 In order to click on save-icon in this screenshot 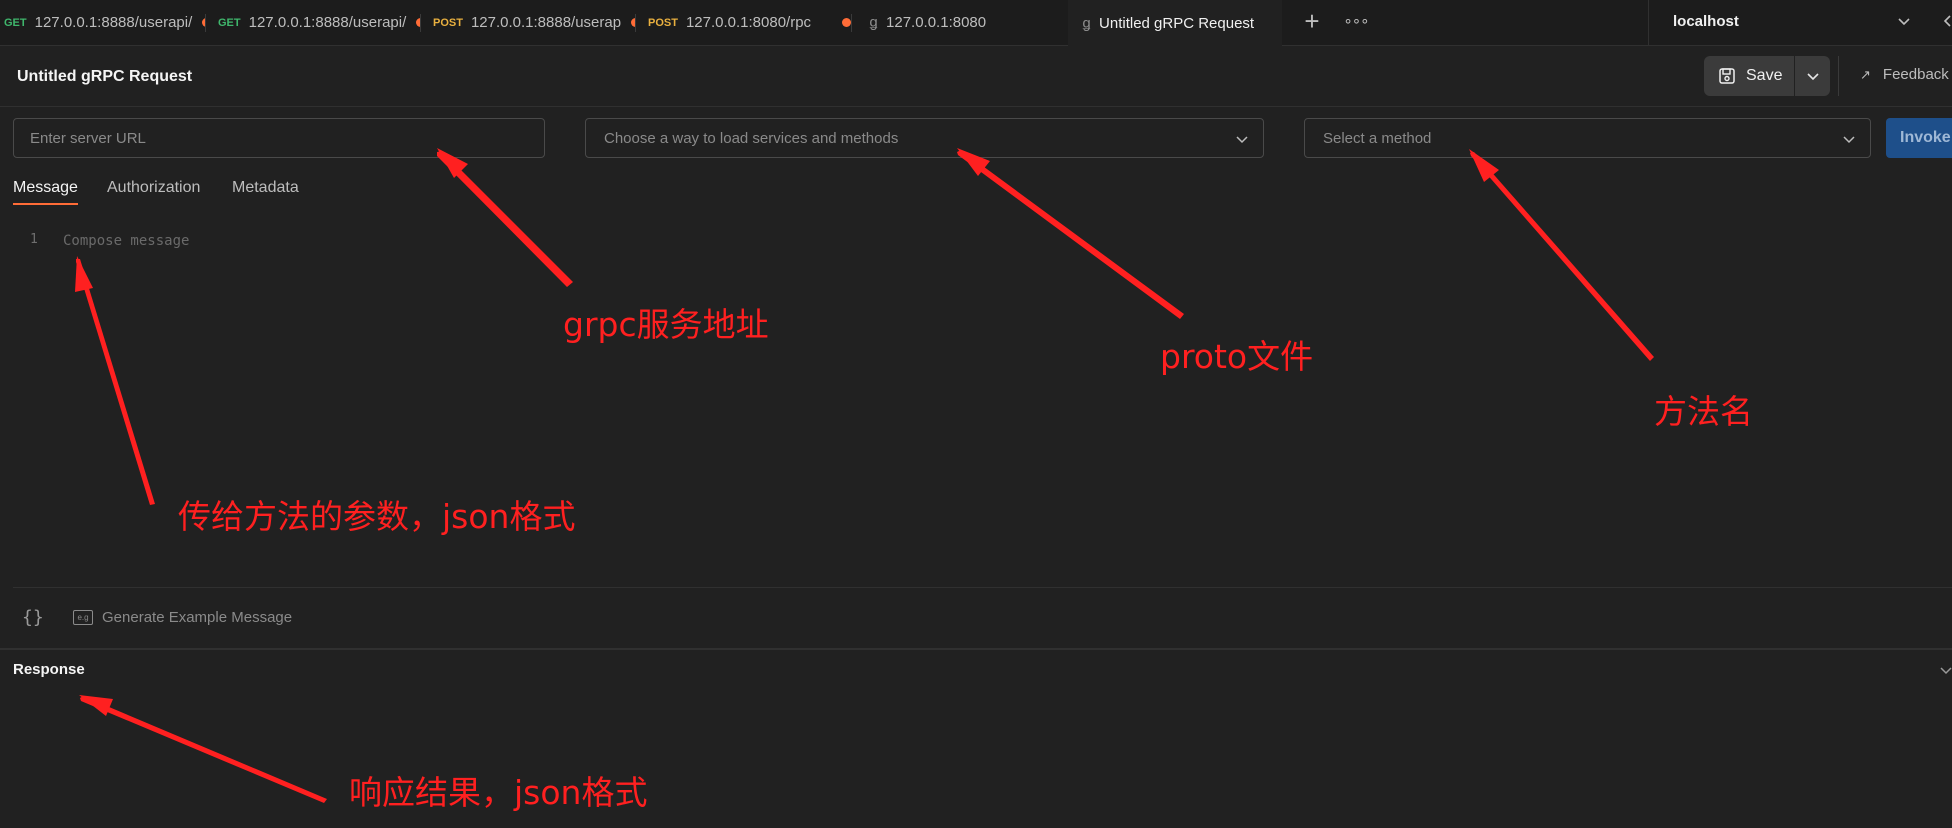, I will do `click(1727, 76)`.